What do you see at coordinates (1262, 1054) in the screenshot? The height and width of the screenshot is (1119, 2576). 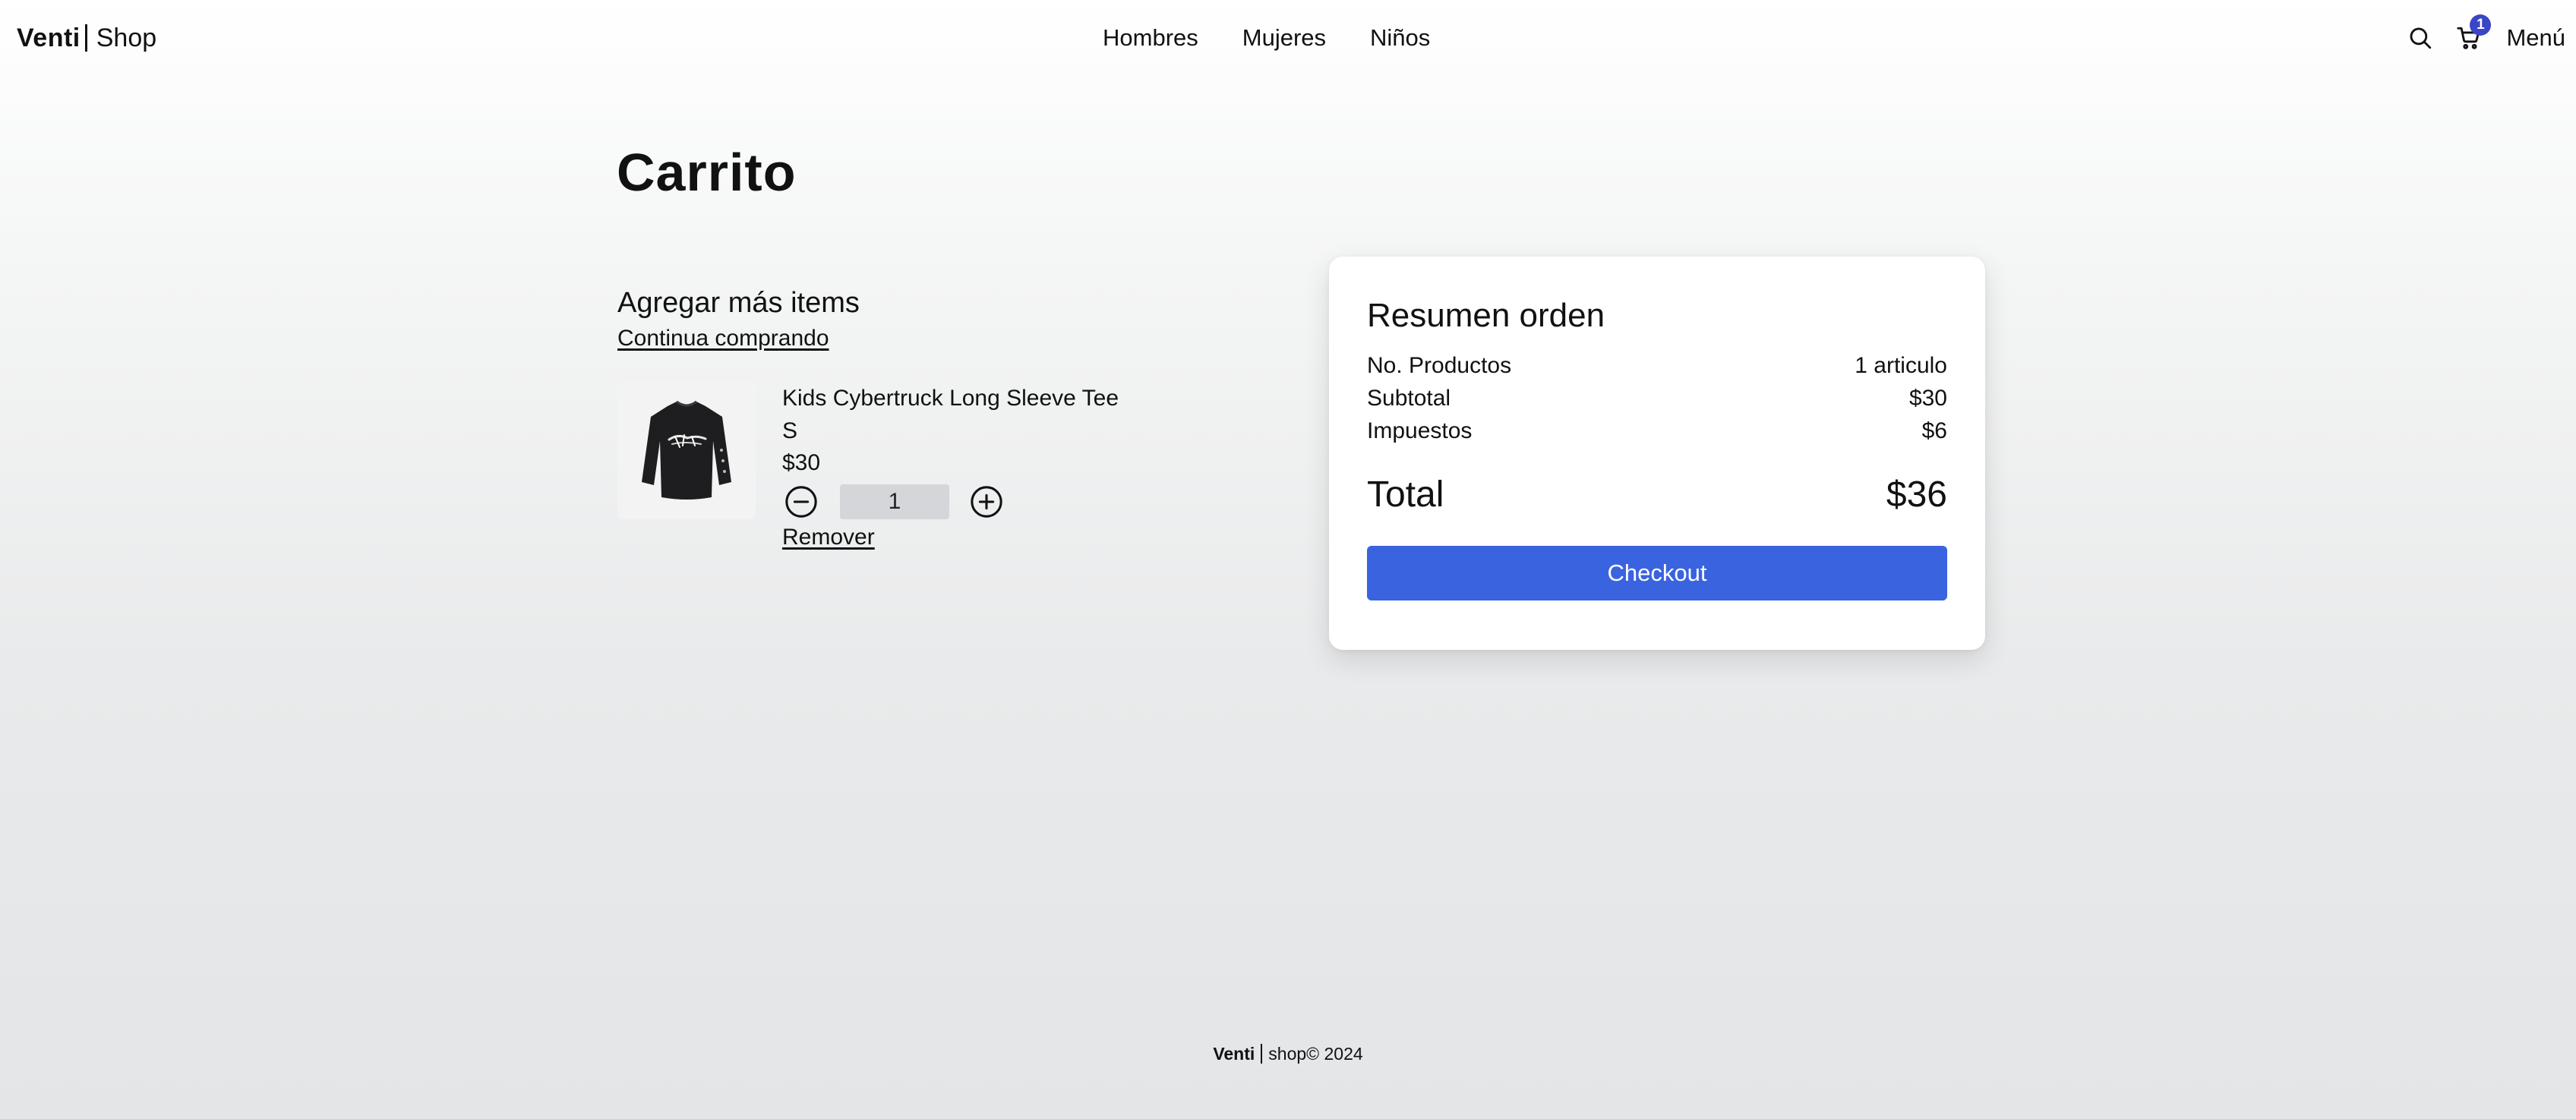 I see `footer-divider` at bounding box center [1262, 1054].